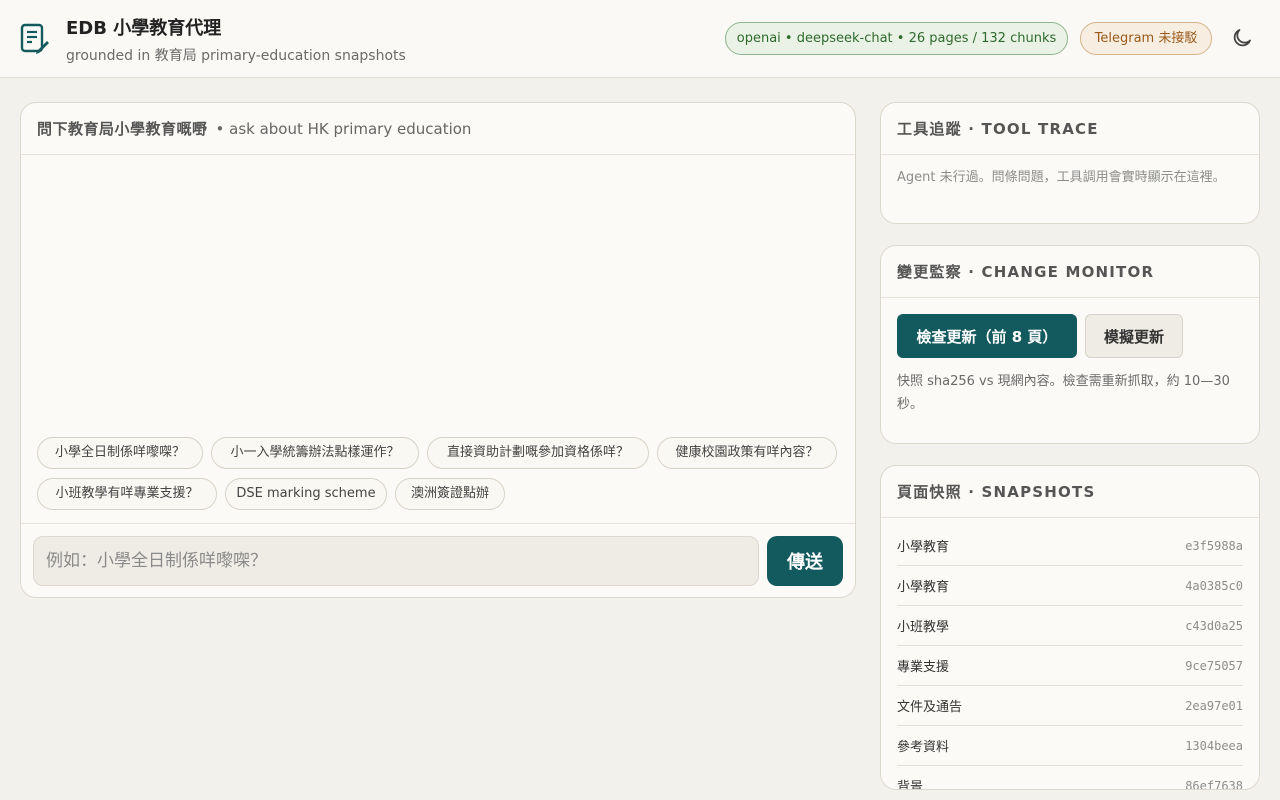 This screenshot has width=1280, height=800. What do you see at coordinates (805, 561) in the screenshot?
I see `send-button: 傳送` at bounding box center [805, 561].